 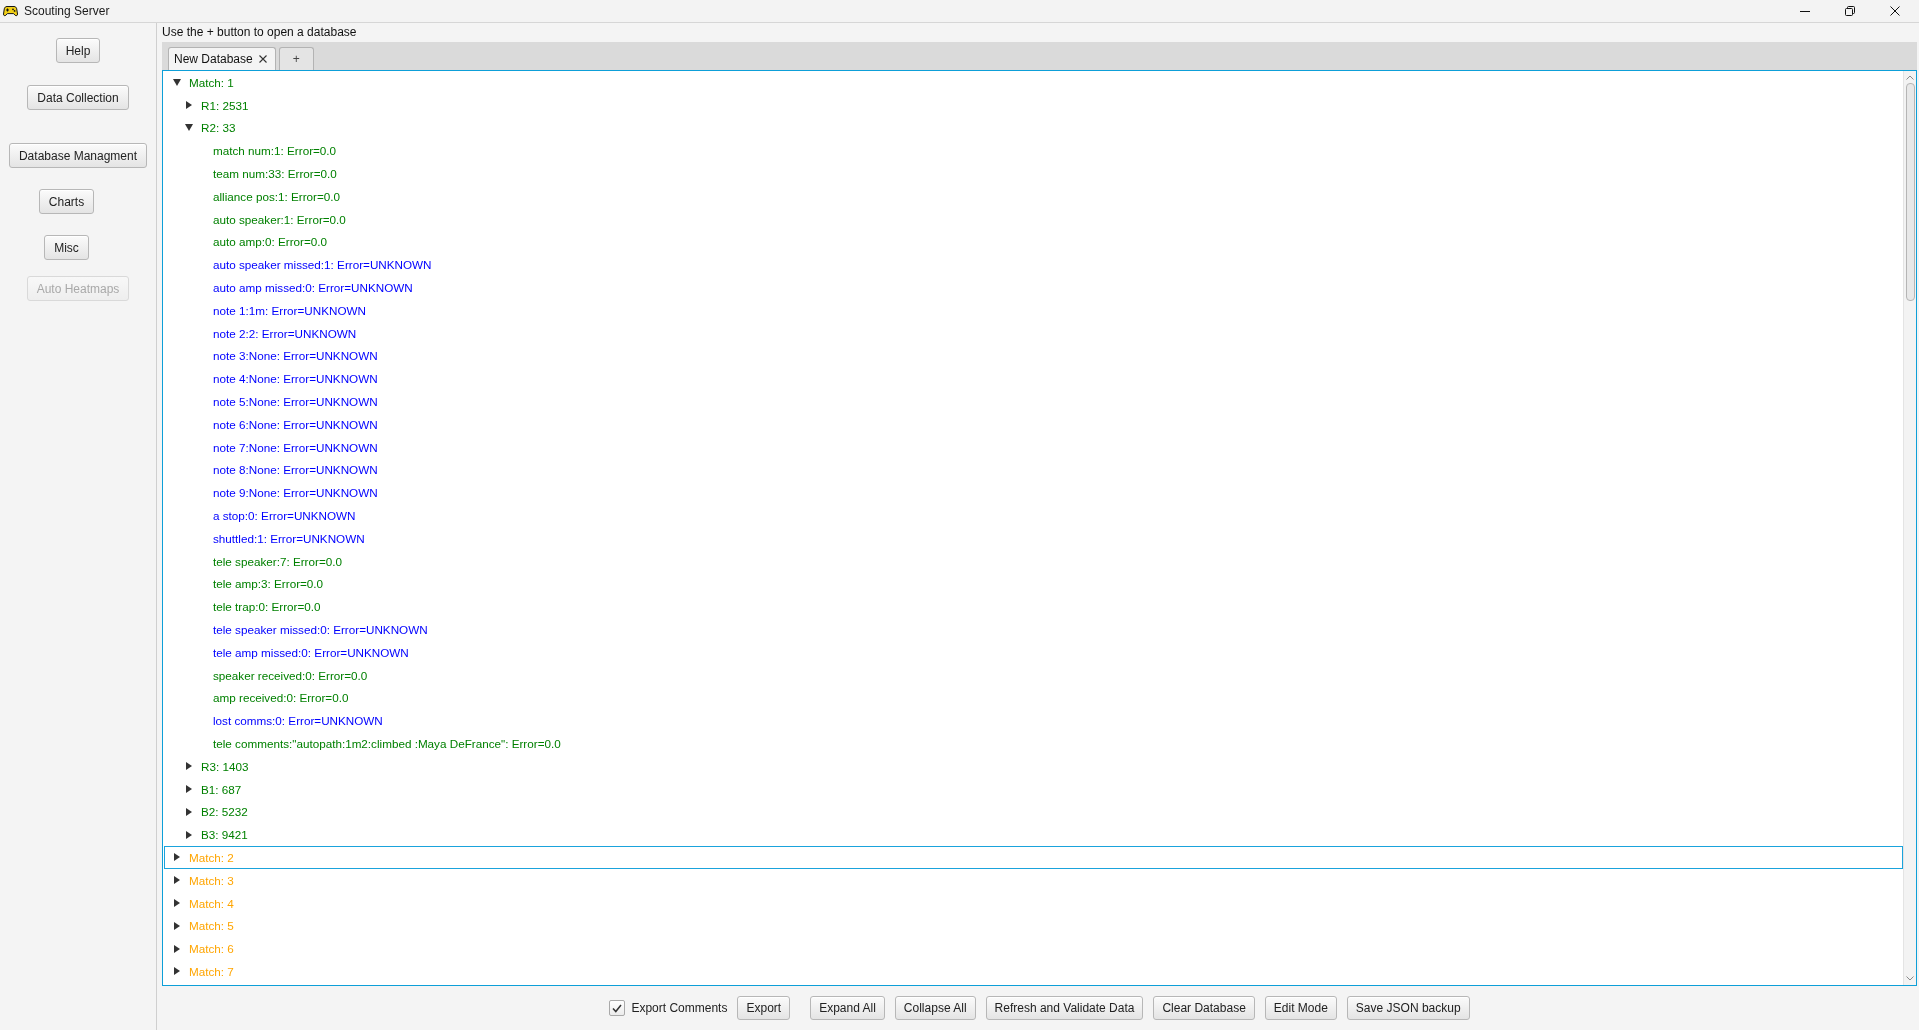 What do you see at coordinates (1033, 424) in the screenshot?
I see `tree-item: note 6:None: Error=UNKNOWN` at bounding box center [1033, 424].